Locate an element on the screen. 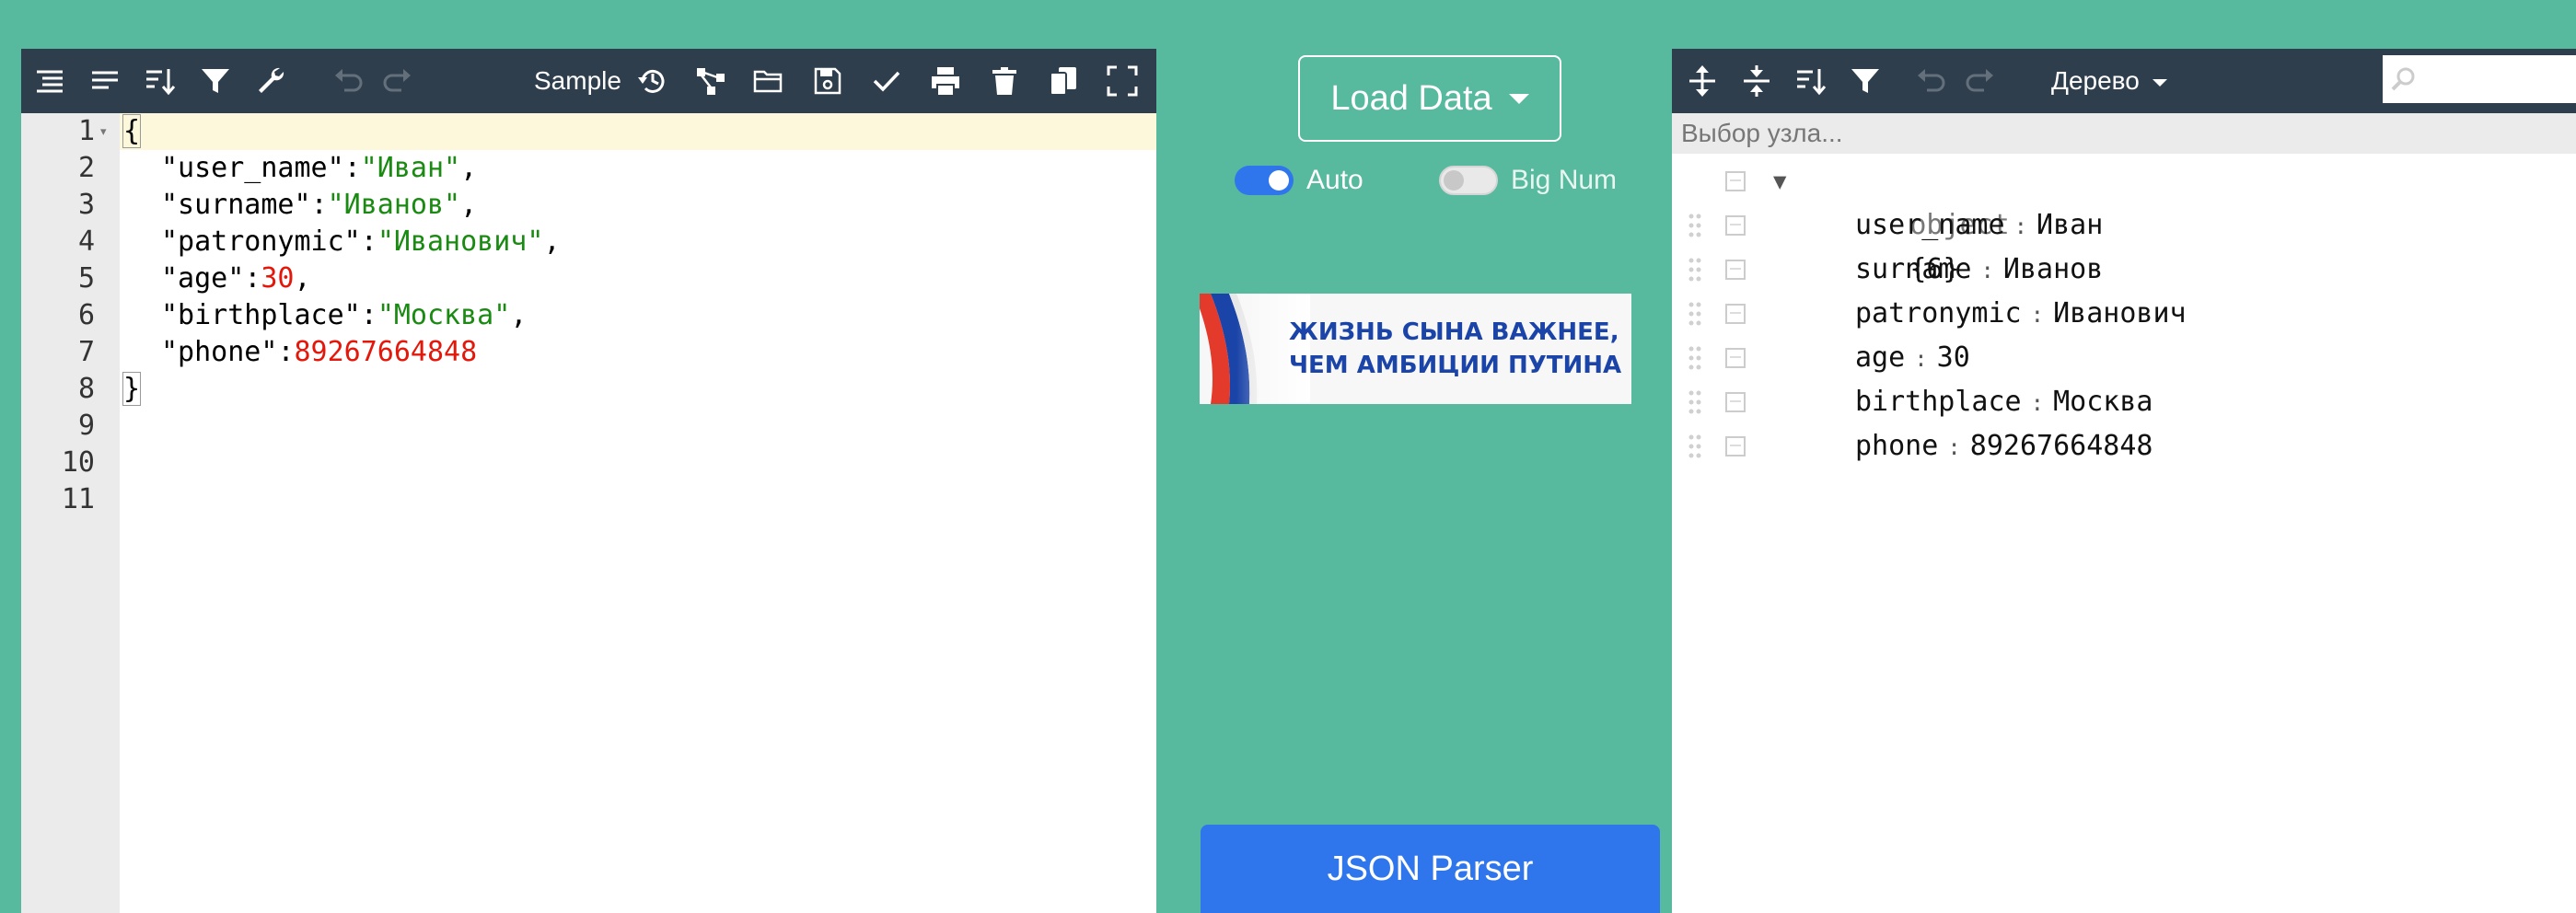 The image size is (2576, 913). tree-node-row: age:30 is located at coordinates (2124, 358).